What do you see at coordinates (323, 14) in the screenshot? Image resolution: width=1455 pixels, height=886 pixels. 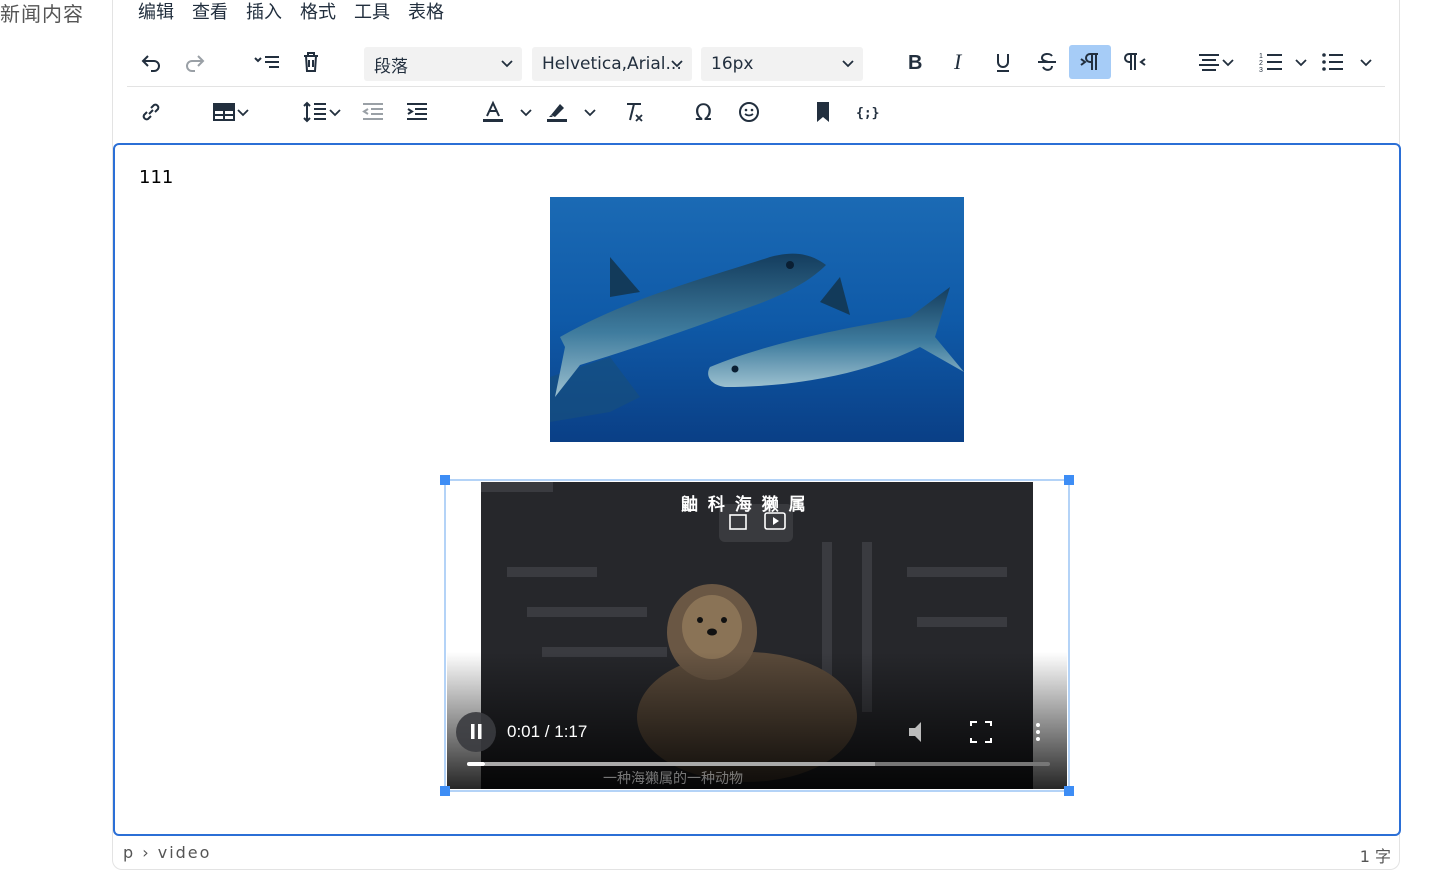 I see `menu-format: 格式` at bounding box center [323, 14].